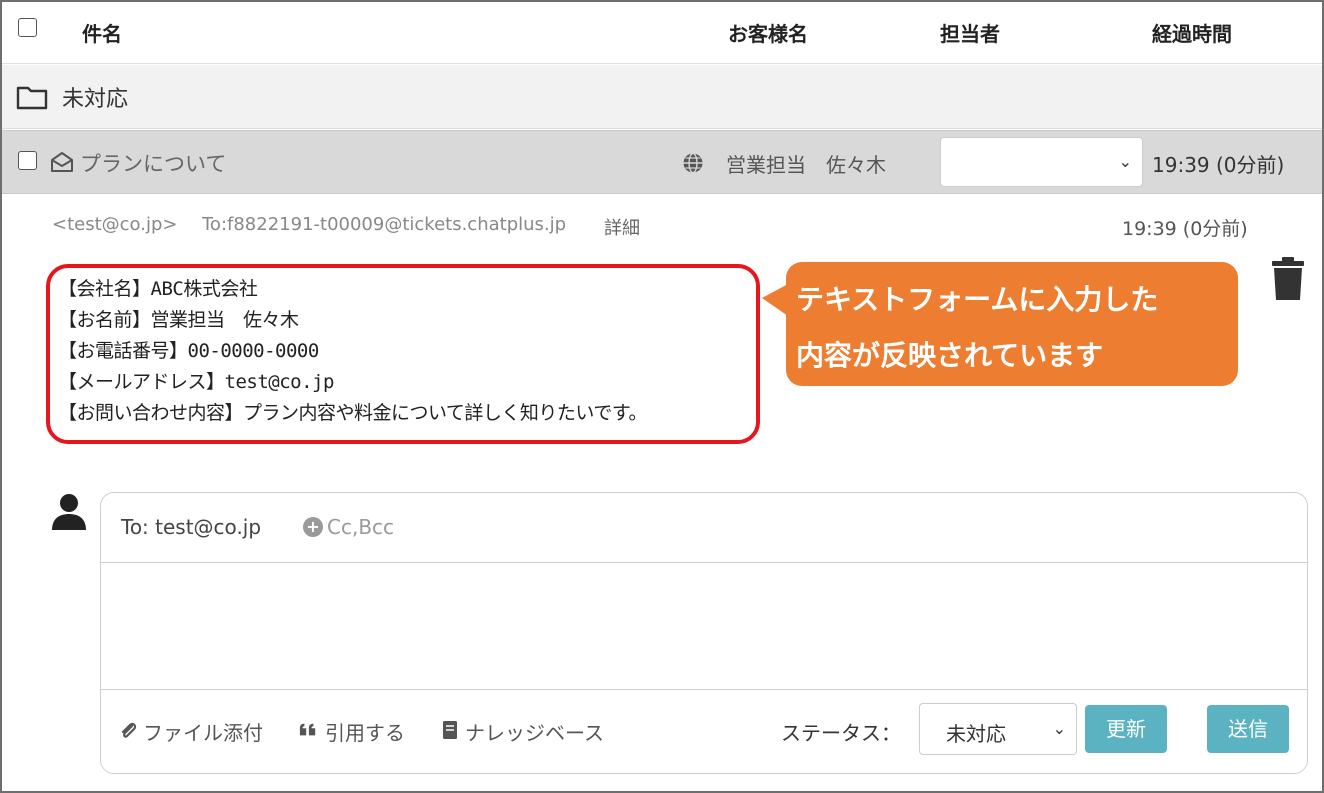 Image resolution: width=1324 pixels, height=793 pixels. What do you see at coordinates (360, 527) in the screenshot?
I see `cc-bcc-link: Cc,Bcc` at bounding box center [360, 527].